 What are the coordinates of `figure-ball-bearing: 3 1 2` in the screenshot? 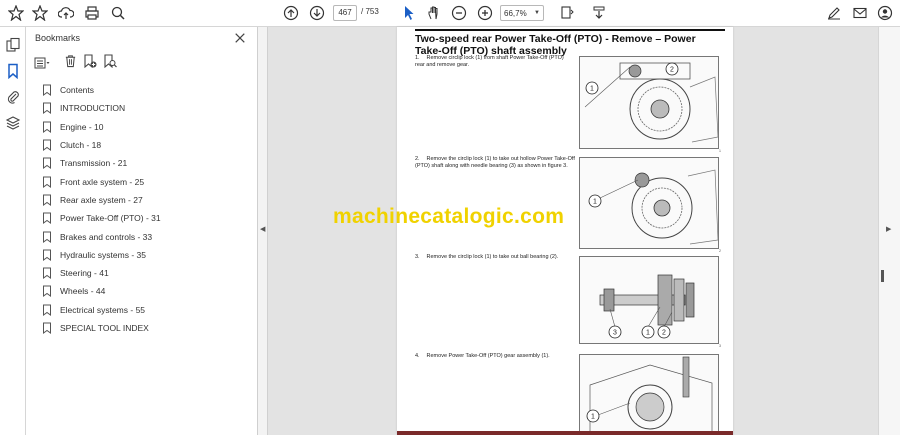 It's located at (649, 300).